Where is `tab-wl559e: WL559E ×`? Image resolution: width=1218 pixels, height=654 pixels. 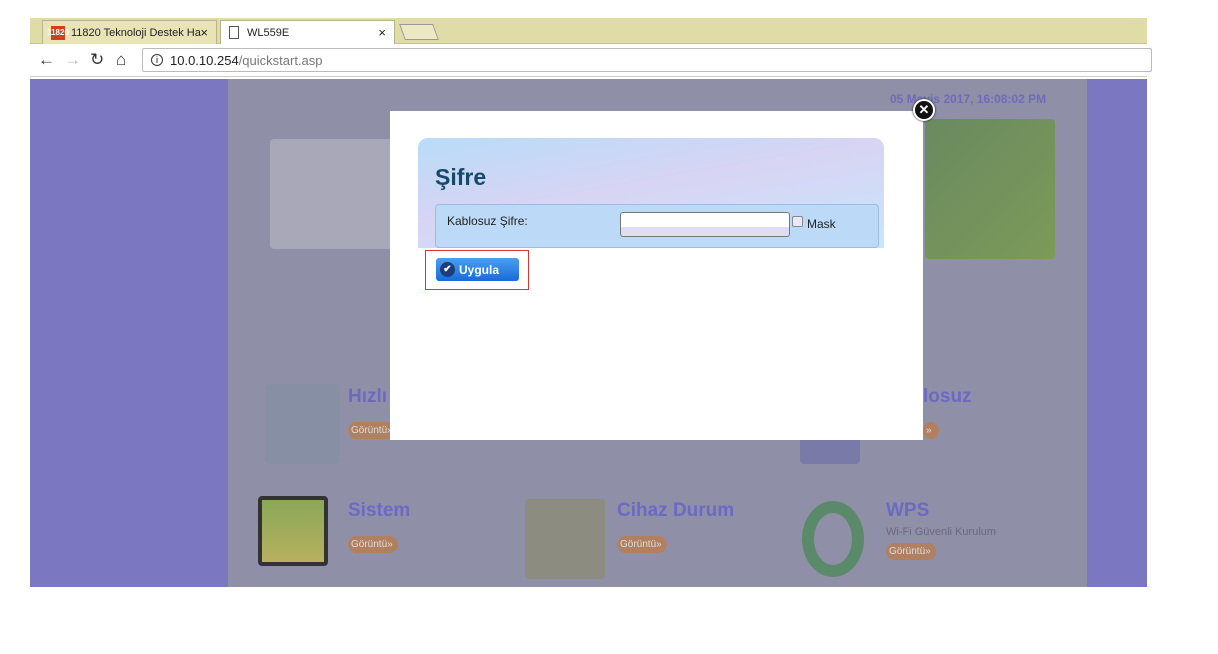
tab-wl559e: WL559E × is located at coordinates (307, 32).